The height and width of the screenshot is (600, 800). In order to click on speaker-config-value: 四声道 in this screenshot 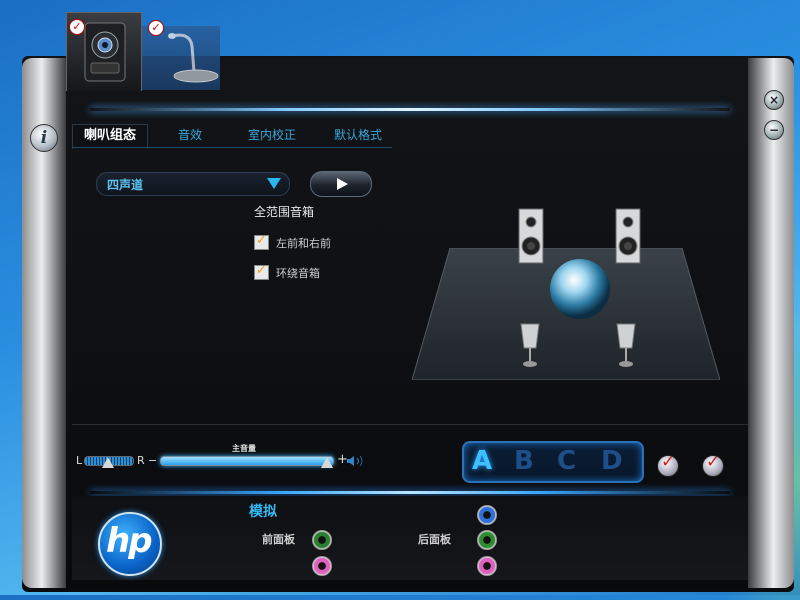, I will do `click(125, 185)`.